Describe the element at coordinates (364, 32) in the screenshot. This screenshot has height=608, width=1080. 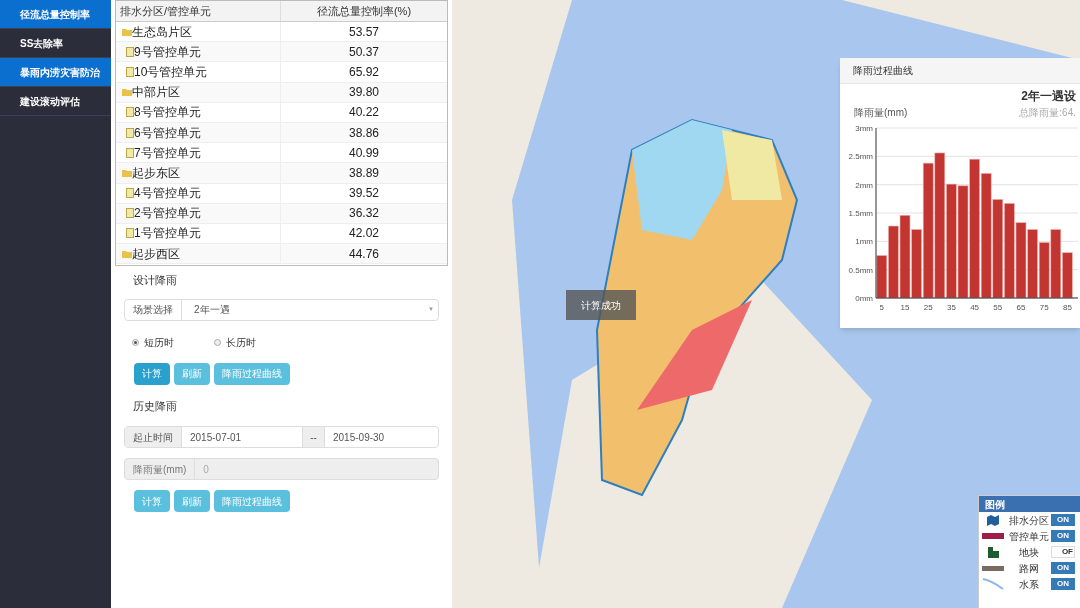
I see `table-cell-text: 53.57` at that location.